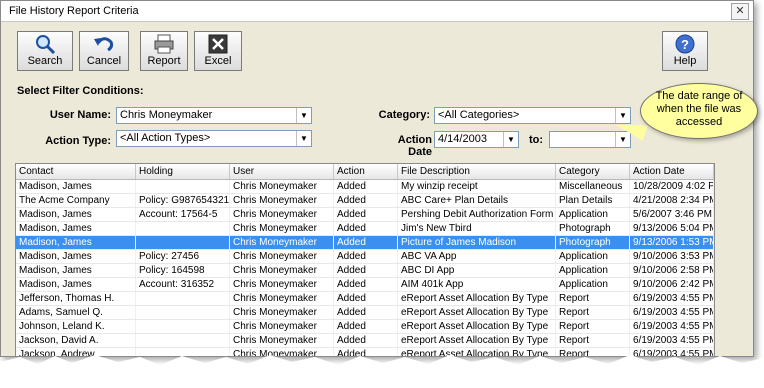  What do you see at coordinates (166, 115) in the screenshot?
I see `user-name-value: Chris Moneymaker` at bounding box center [166, 115].